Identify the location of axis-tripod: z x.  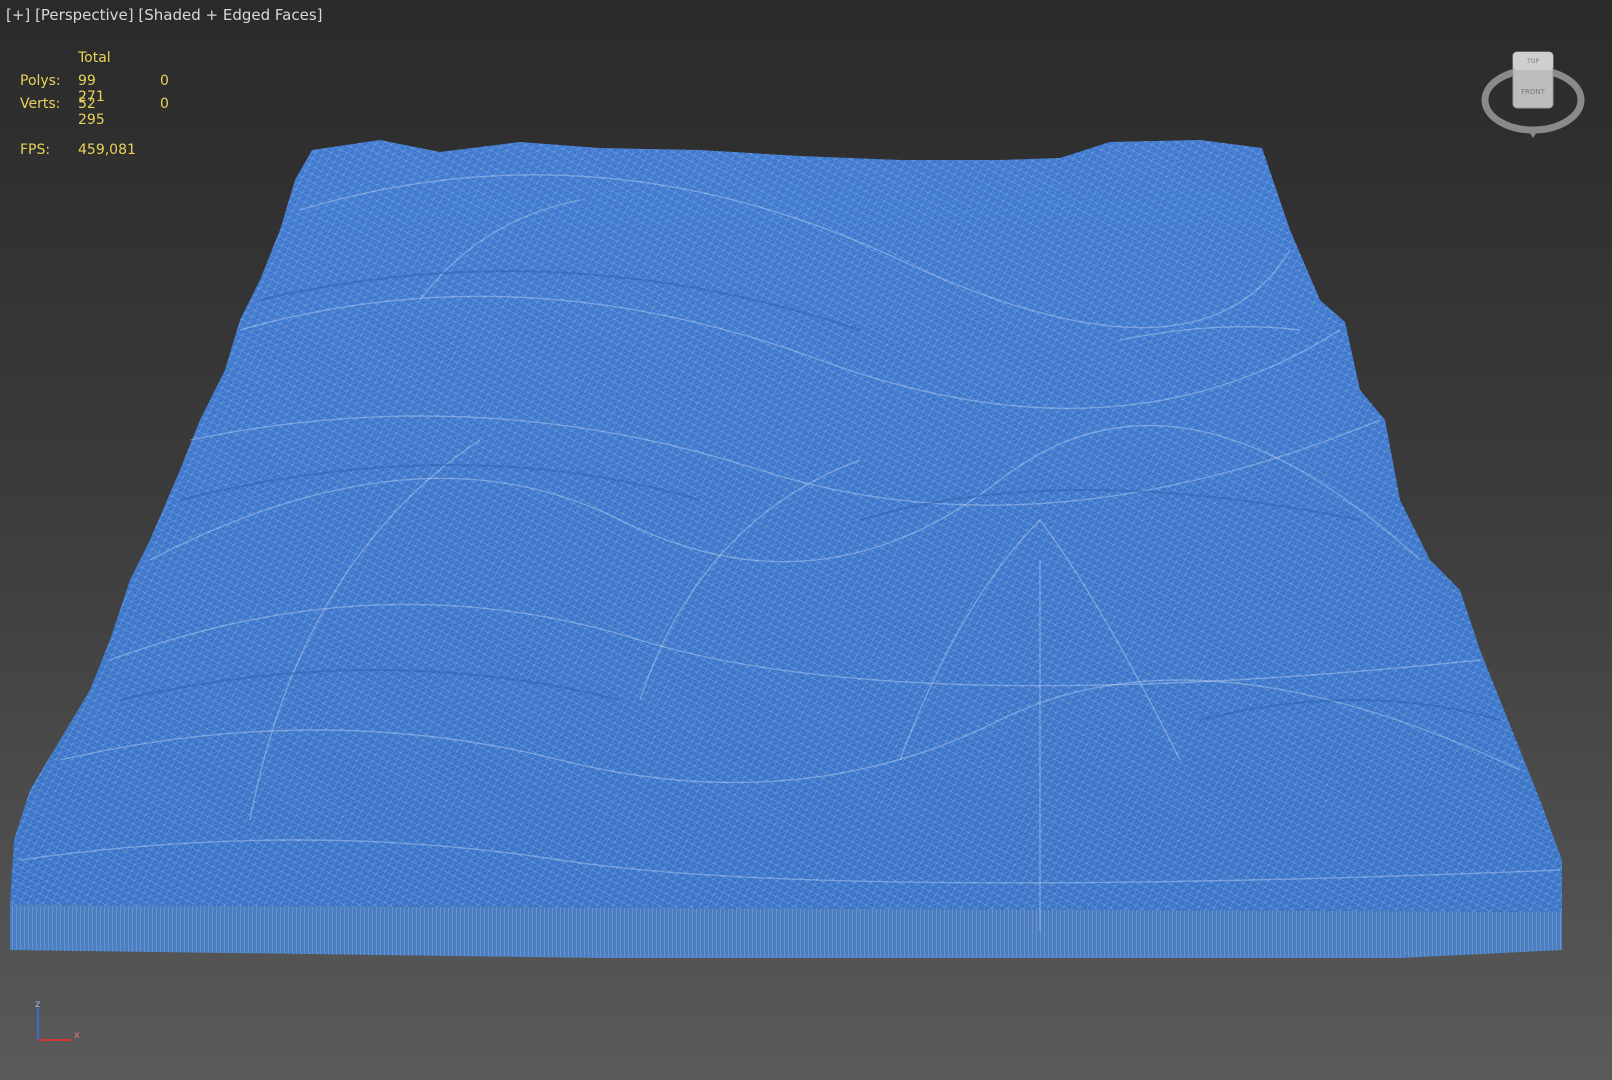
(58, 1023).